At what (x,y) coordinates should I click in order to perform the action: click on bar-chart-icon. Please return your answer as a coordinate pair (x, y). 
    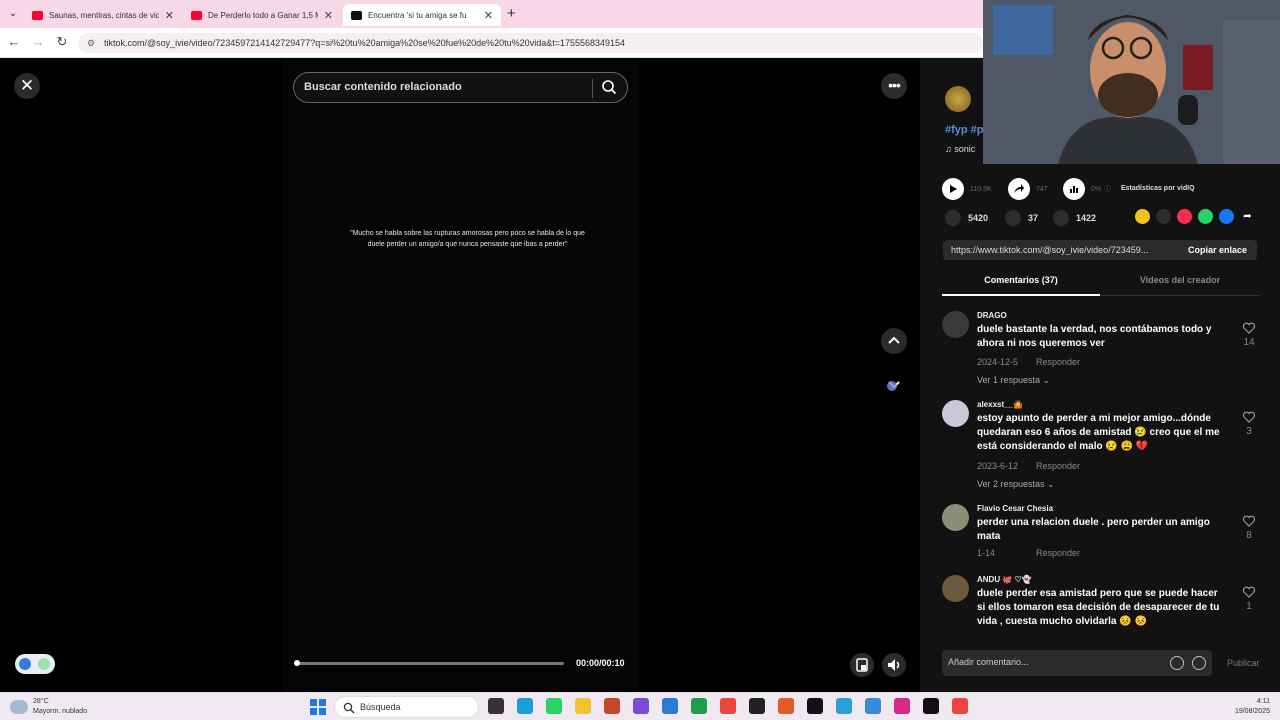
    Looking at the image, I should click on (1074, 189).